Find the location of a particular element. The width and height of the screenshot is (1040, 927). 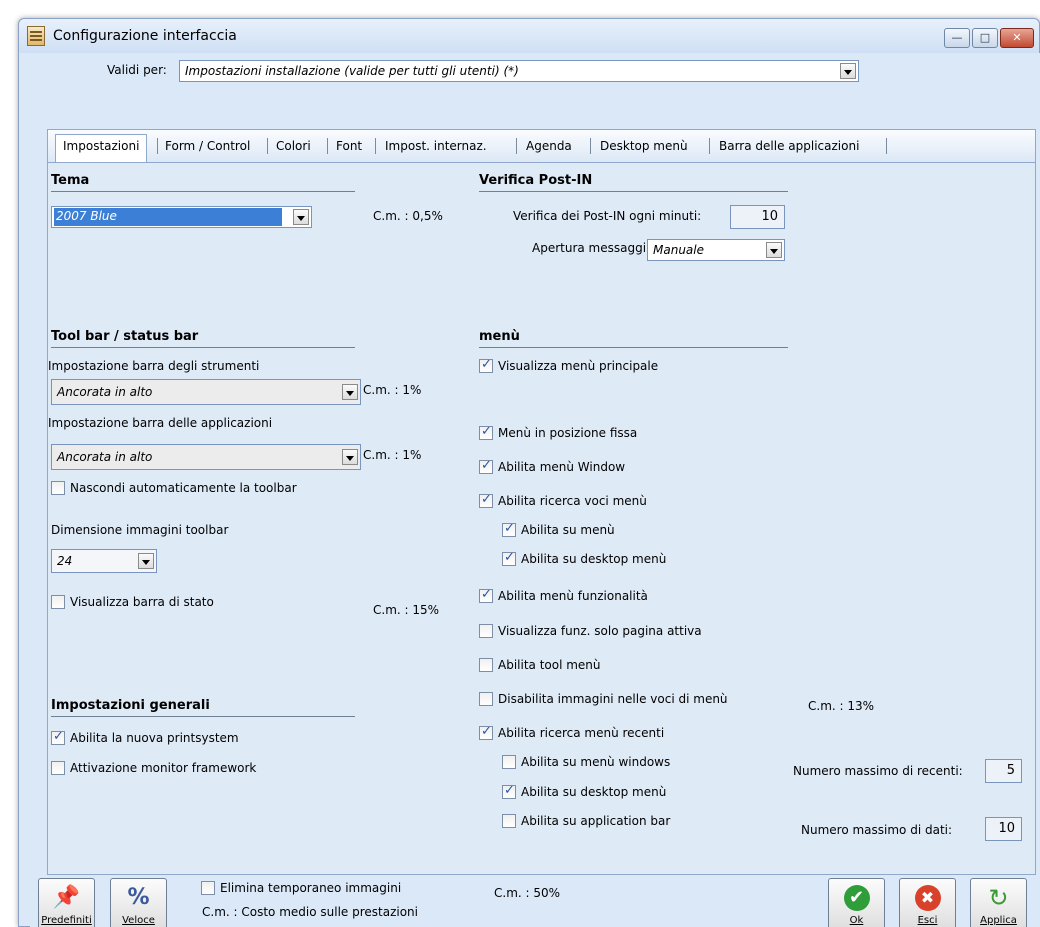

elimina-temporaneo-checkbox: Elimina temporaneo immagini is located at coordinates (301, 888).